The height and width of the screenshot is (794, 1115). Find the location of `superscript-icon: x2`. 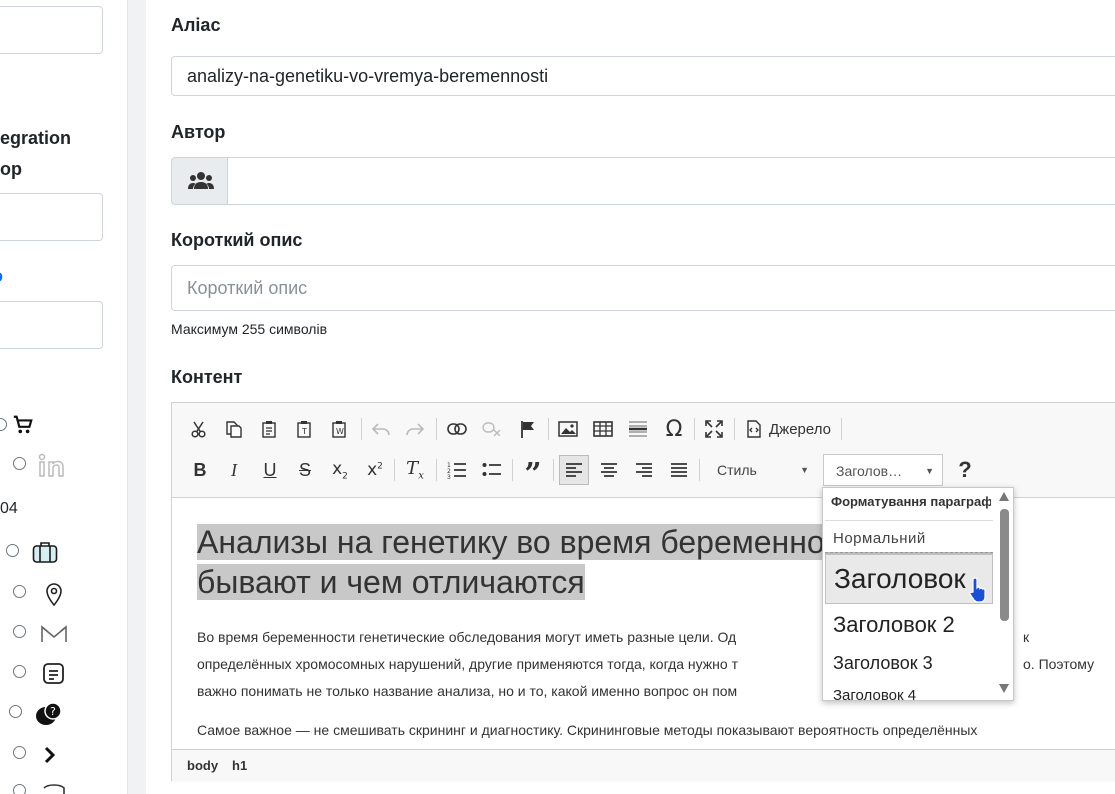

superscript-icon: x2 is located at coordinates (375, 470).